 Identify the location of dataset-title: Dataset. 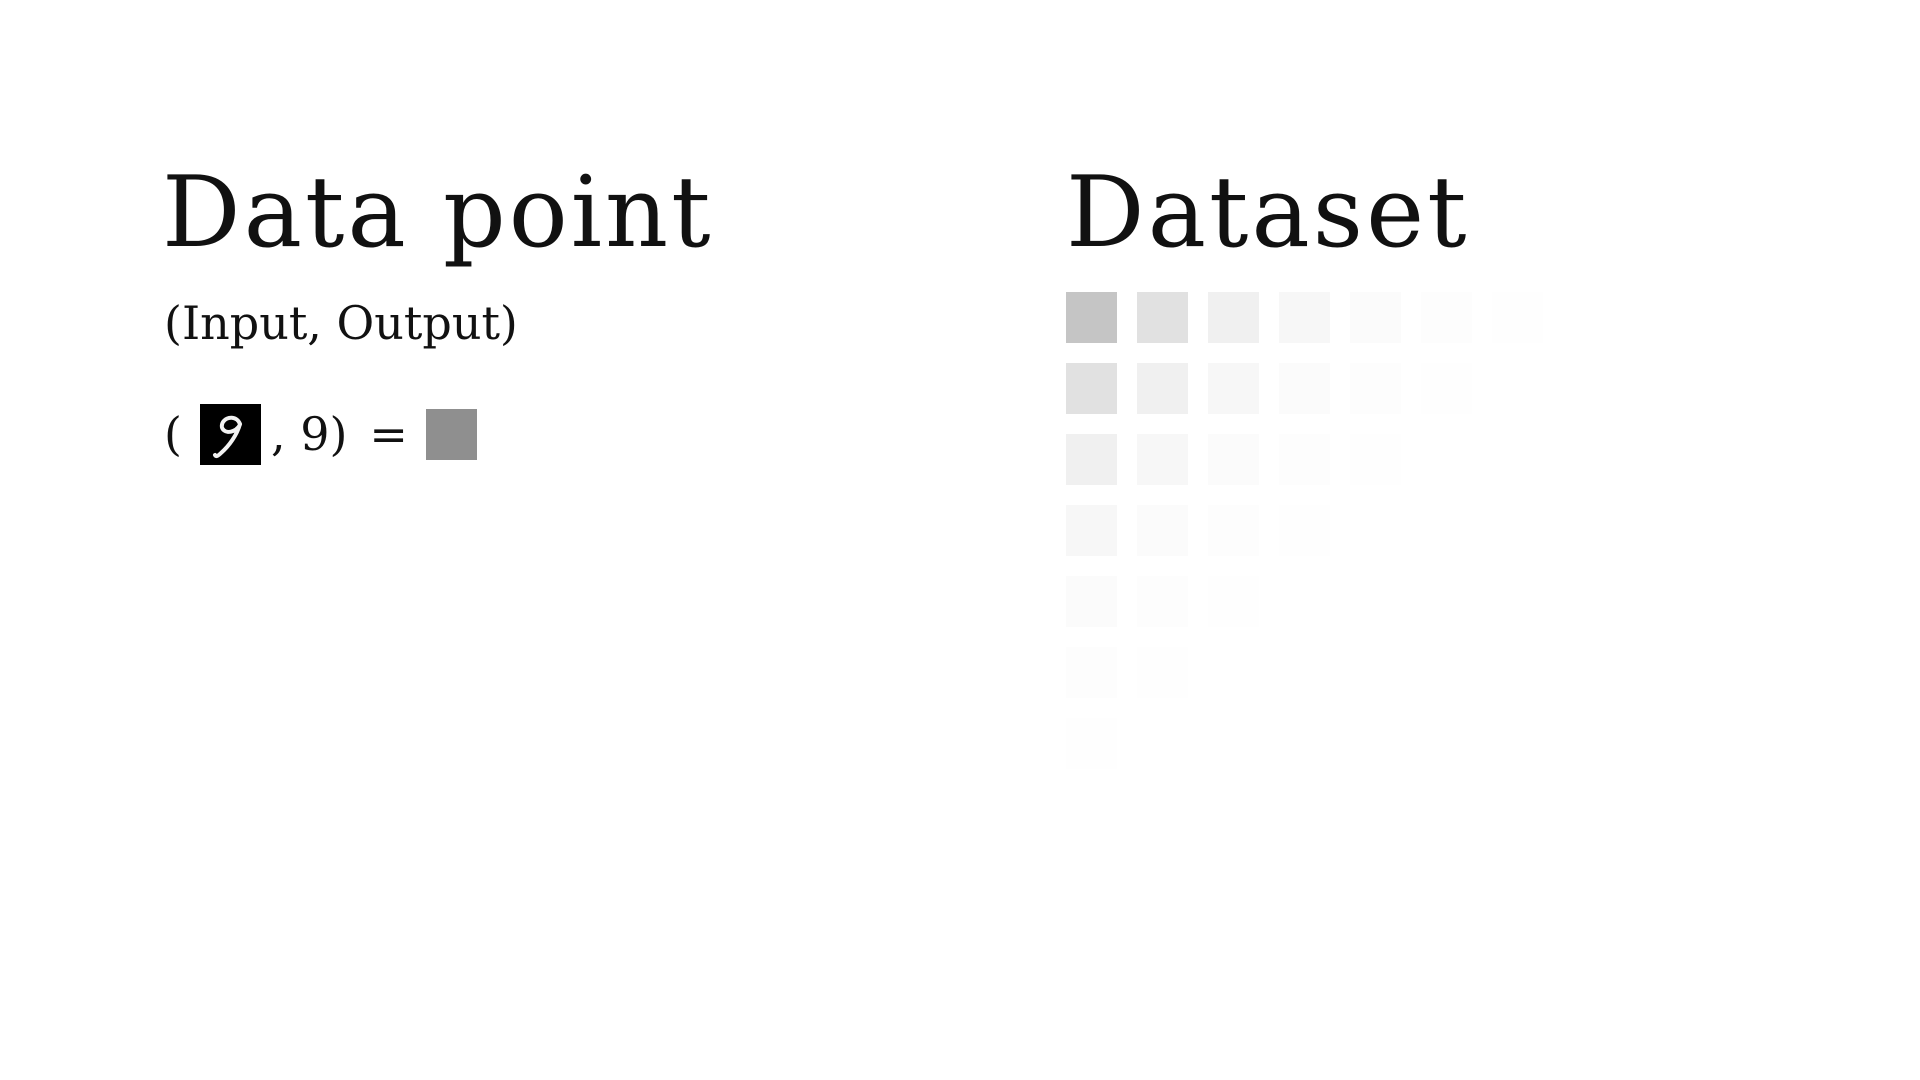
(1268, 213).